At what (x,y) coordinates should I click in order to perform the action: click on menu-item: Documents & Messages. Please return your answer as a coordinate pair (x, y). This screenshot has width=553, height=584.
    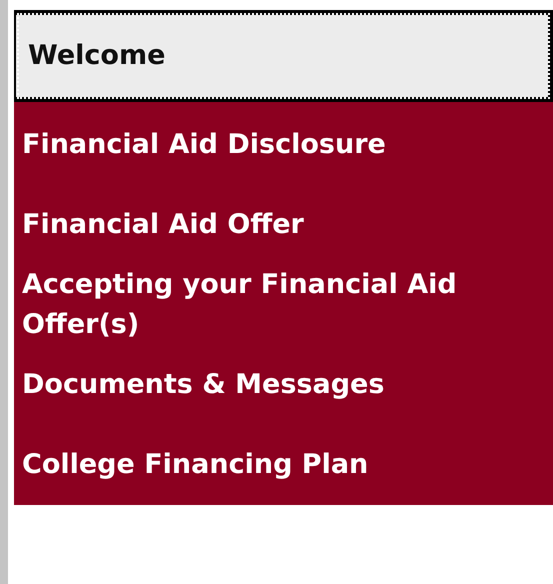
    Looking at the image, I should click on (283, 385).